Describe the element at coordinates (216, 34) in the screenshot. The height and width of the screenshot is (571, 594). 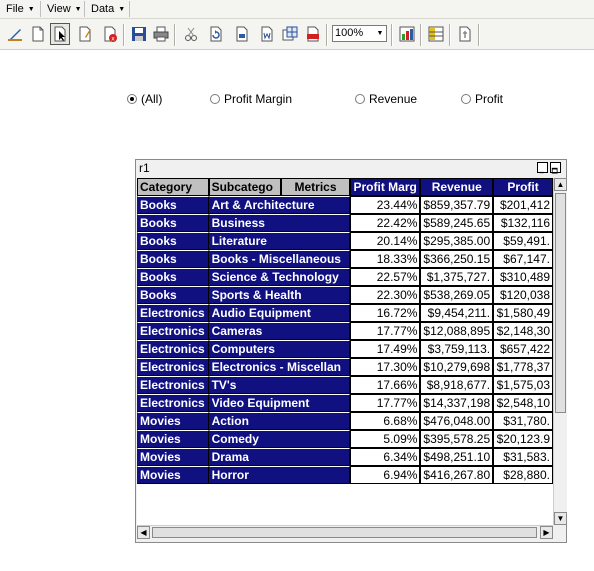
I see `refresh-icon` at that location.